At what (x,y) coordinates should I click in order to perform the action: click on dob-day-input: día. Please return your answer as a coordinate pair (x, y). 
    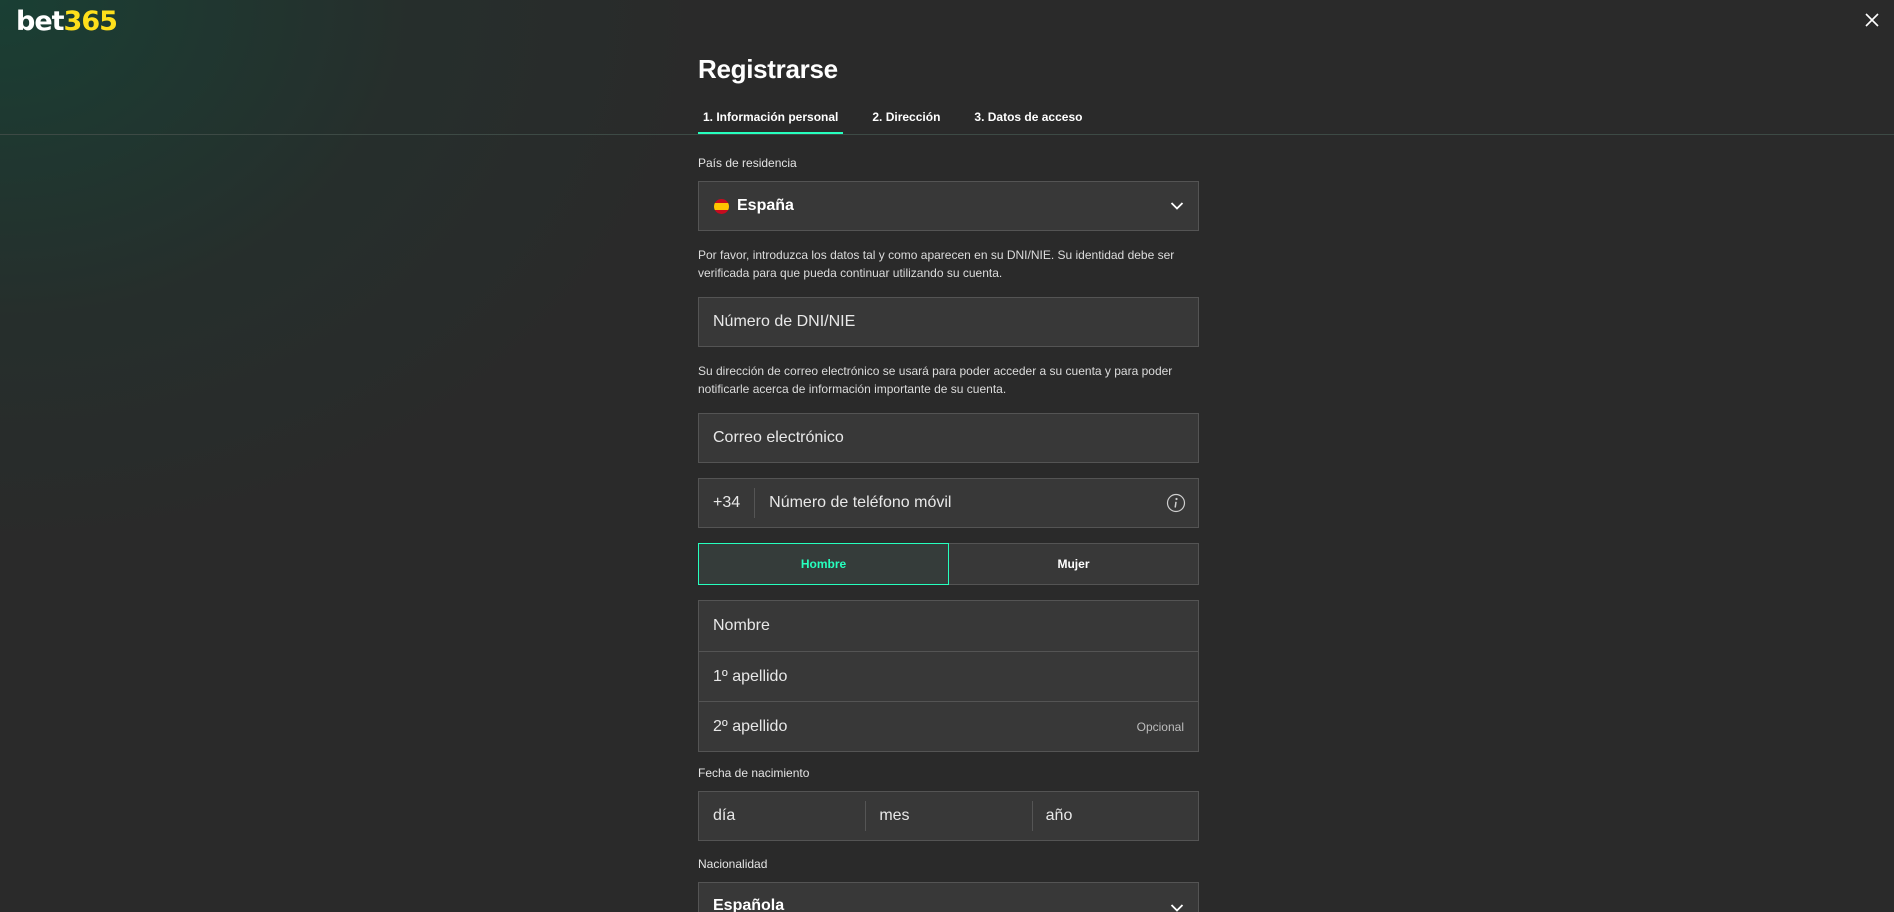
    Looking at the image, I should click on (782, 816).